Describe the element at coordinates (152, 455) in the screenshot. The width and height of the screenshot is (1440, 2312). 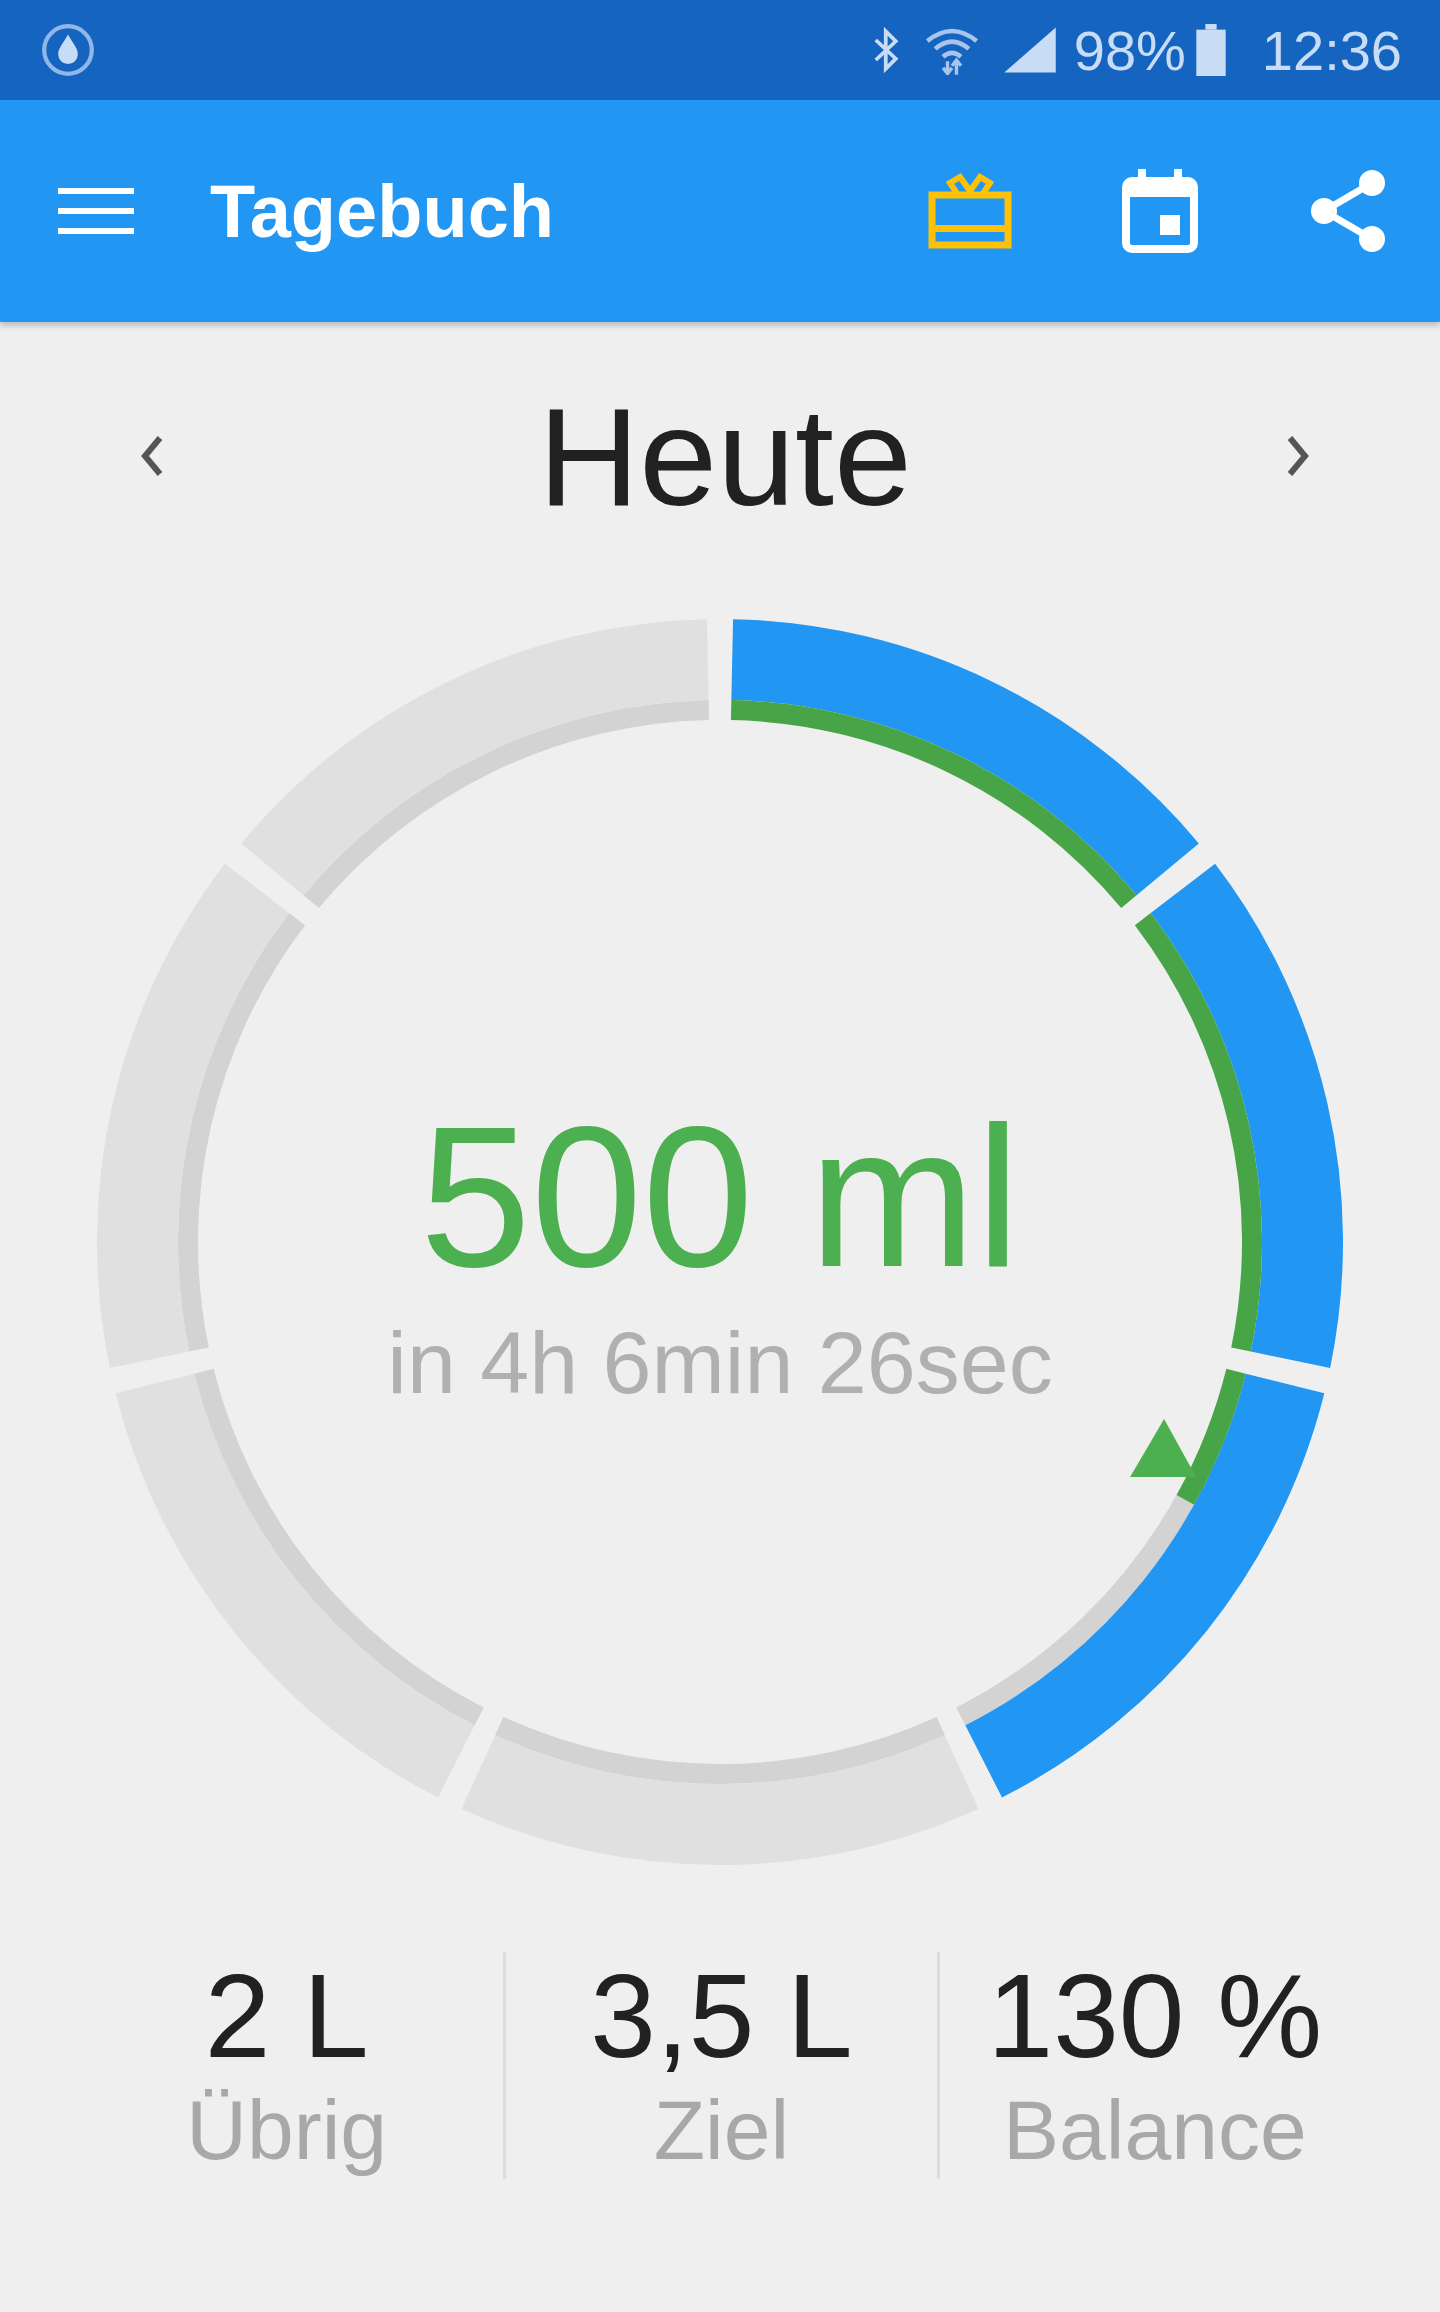
I see `chevron-left-icon` at that location.